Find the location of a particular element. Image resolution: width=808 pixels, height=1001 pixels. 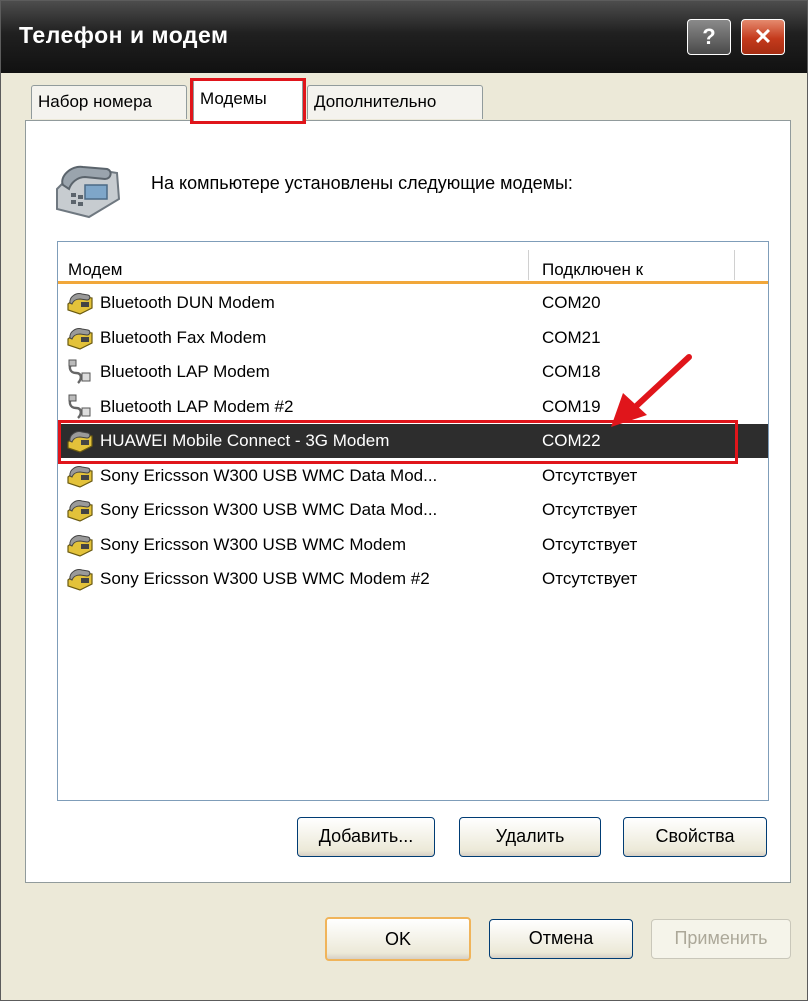

window-title: Телефон и модем is located at coordinates (124, 35).